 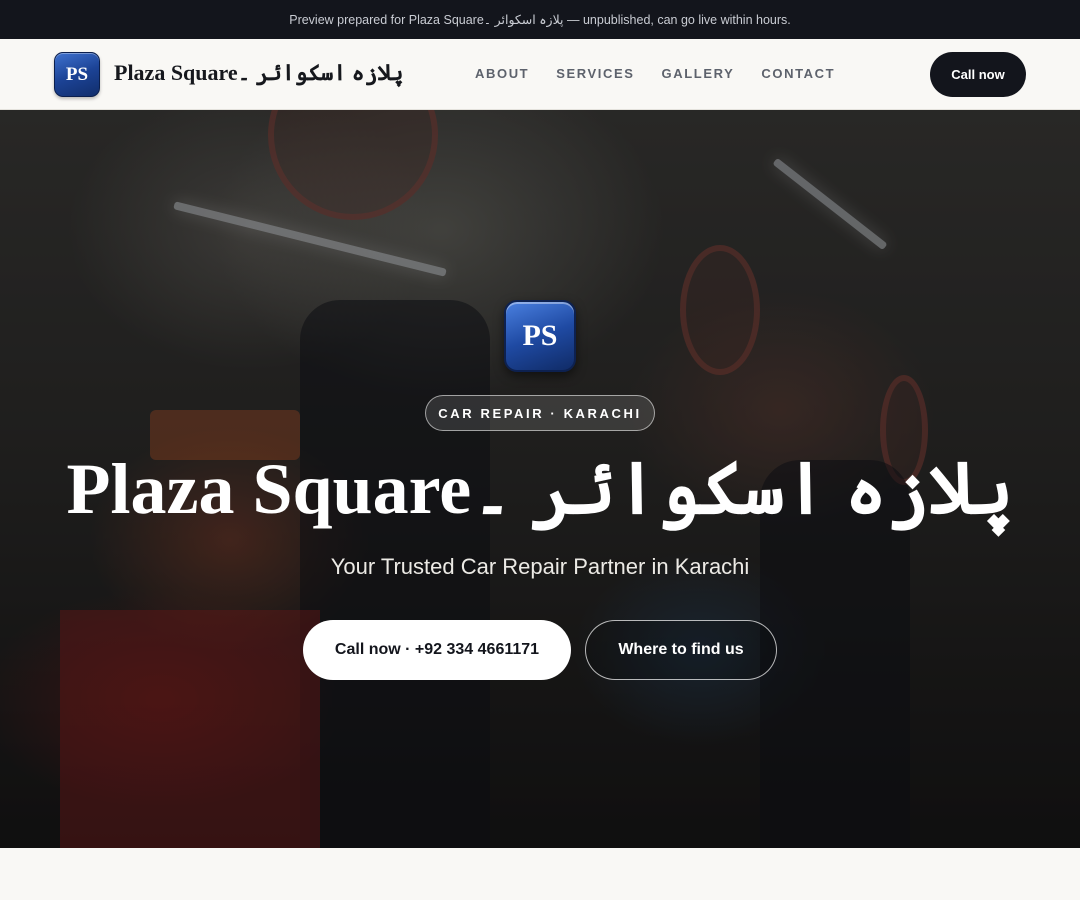 I want to click on logo-badge: PS, so click(x=77, y=74).